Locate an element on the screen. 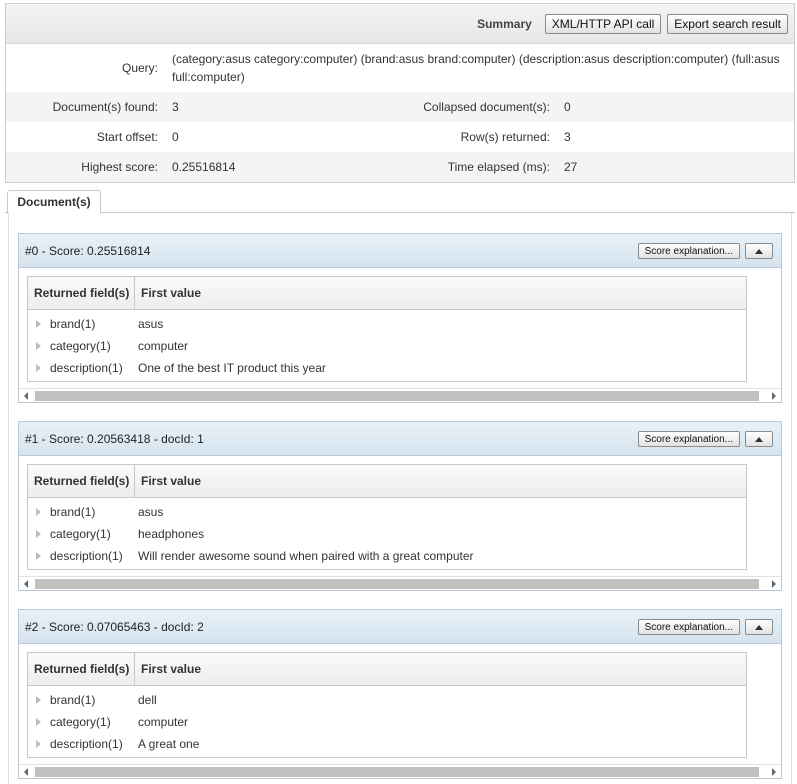 This screenshot has height=784, width=797. start-offset-value: 0 is located at coordinates (175, 137).